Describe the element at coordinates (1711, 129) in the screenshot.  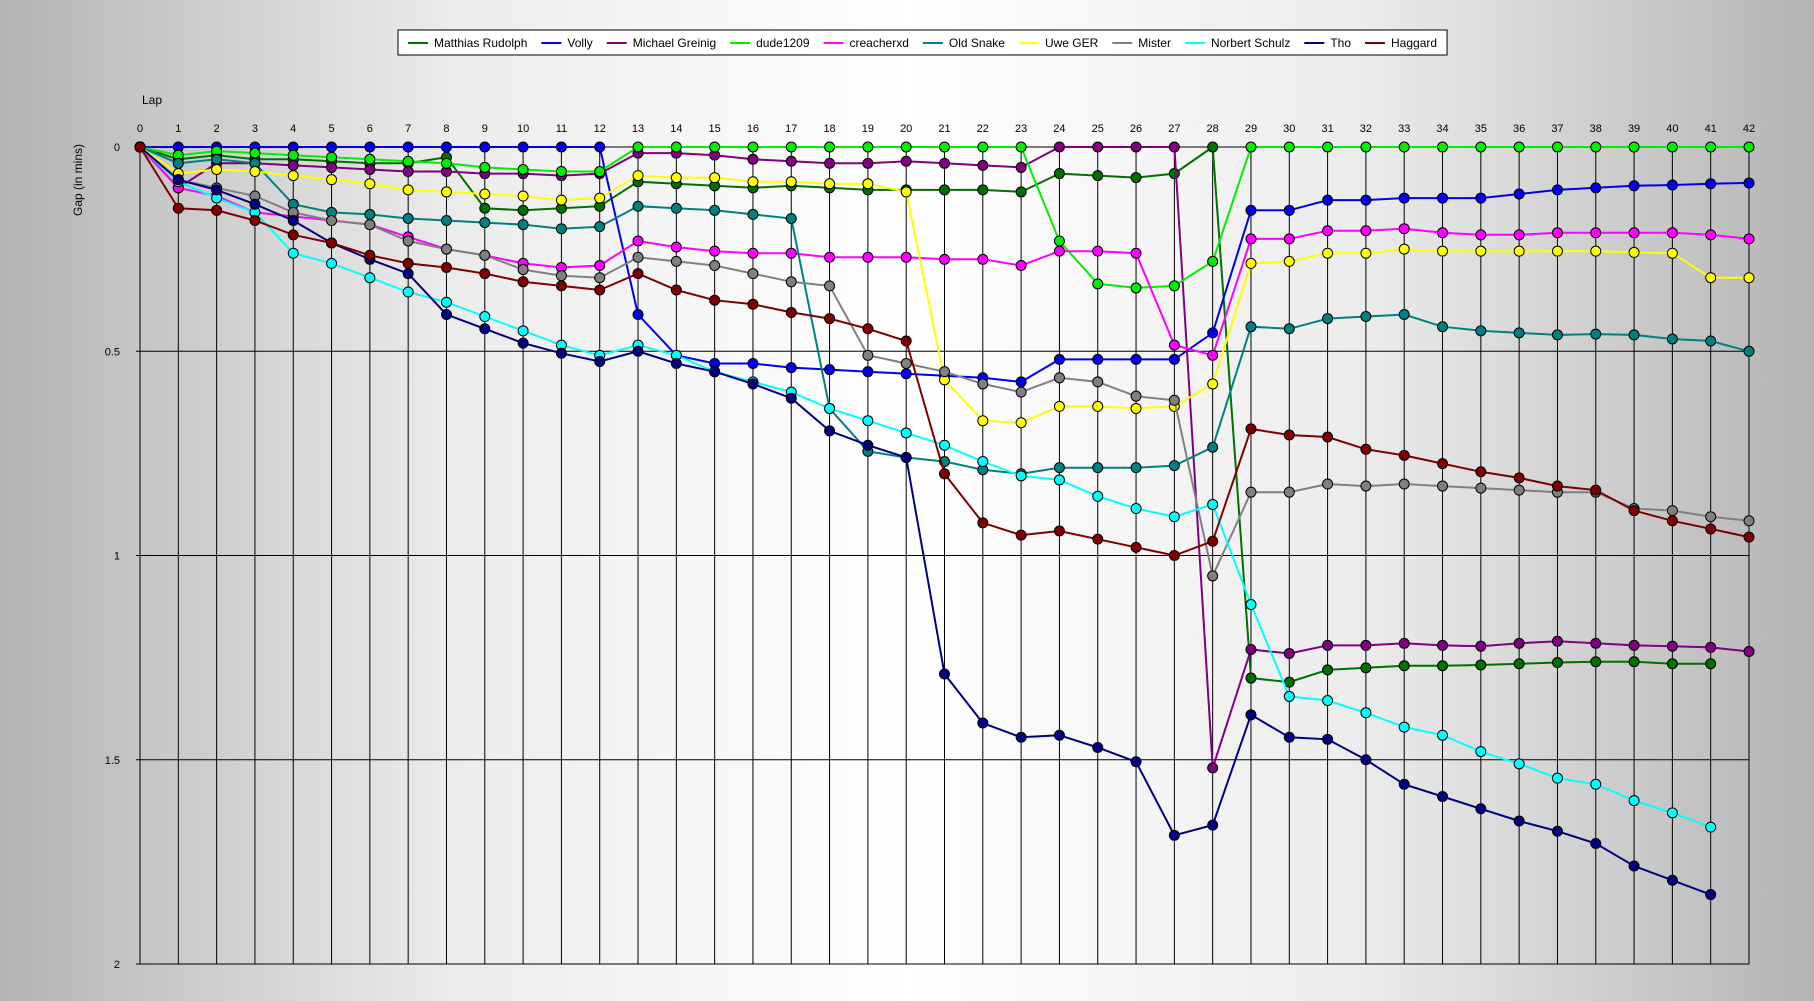
I see `x-tick-label: 41` at that location.